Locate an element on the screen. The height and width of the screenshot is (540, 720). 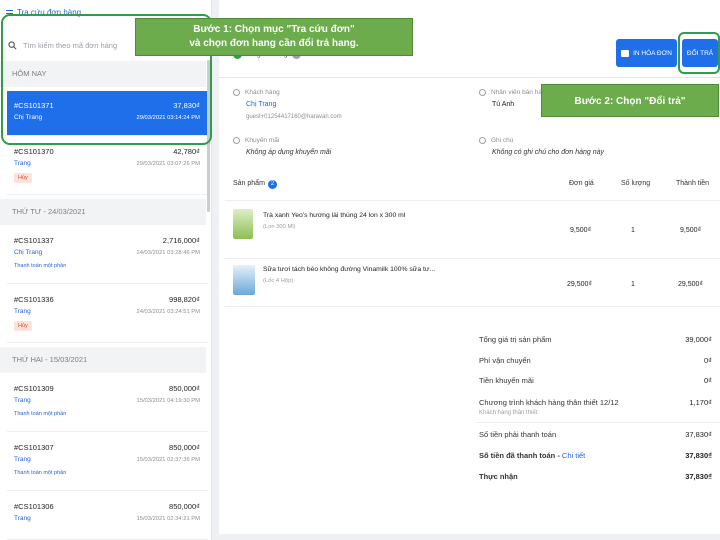
loyalty-value: 1,170₫ is located at coordinates (700, 402).